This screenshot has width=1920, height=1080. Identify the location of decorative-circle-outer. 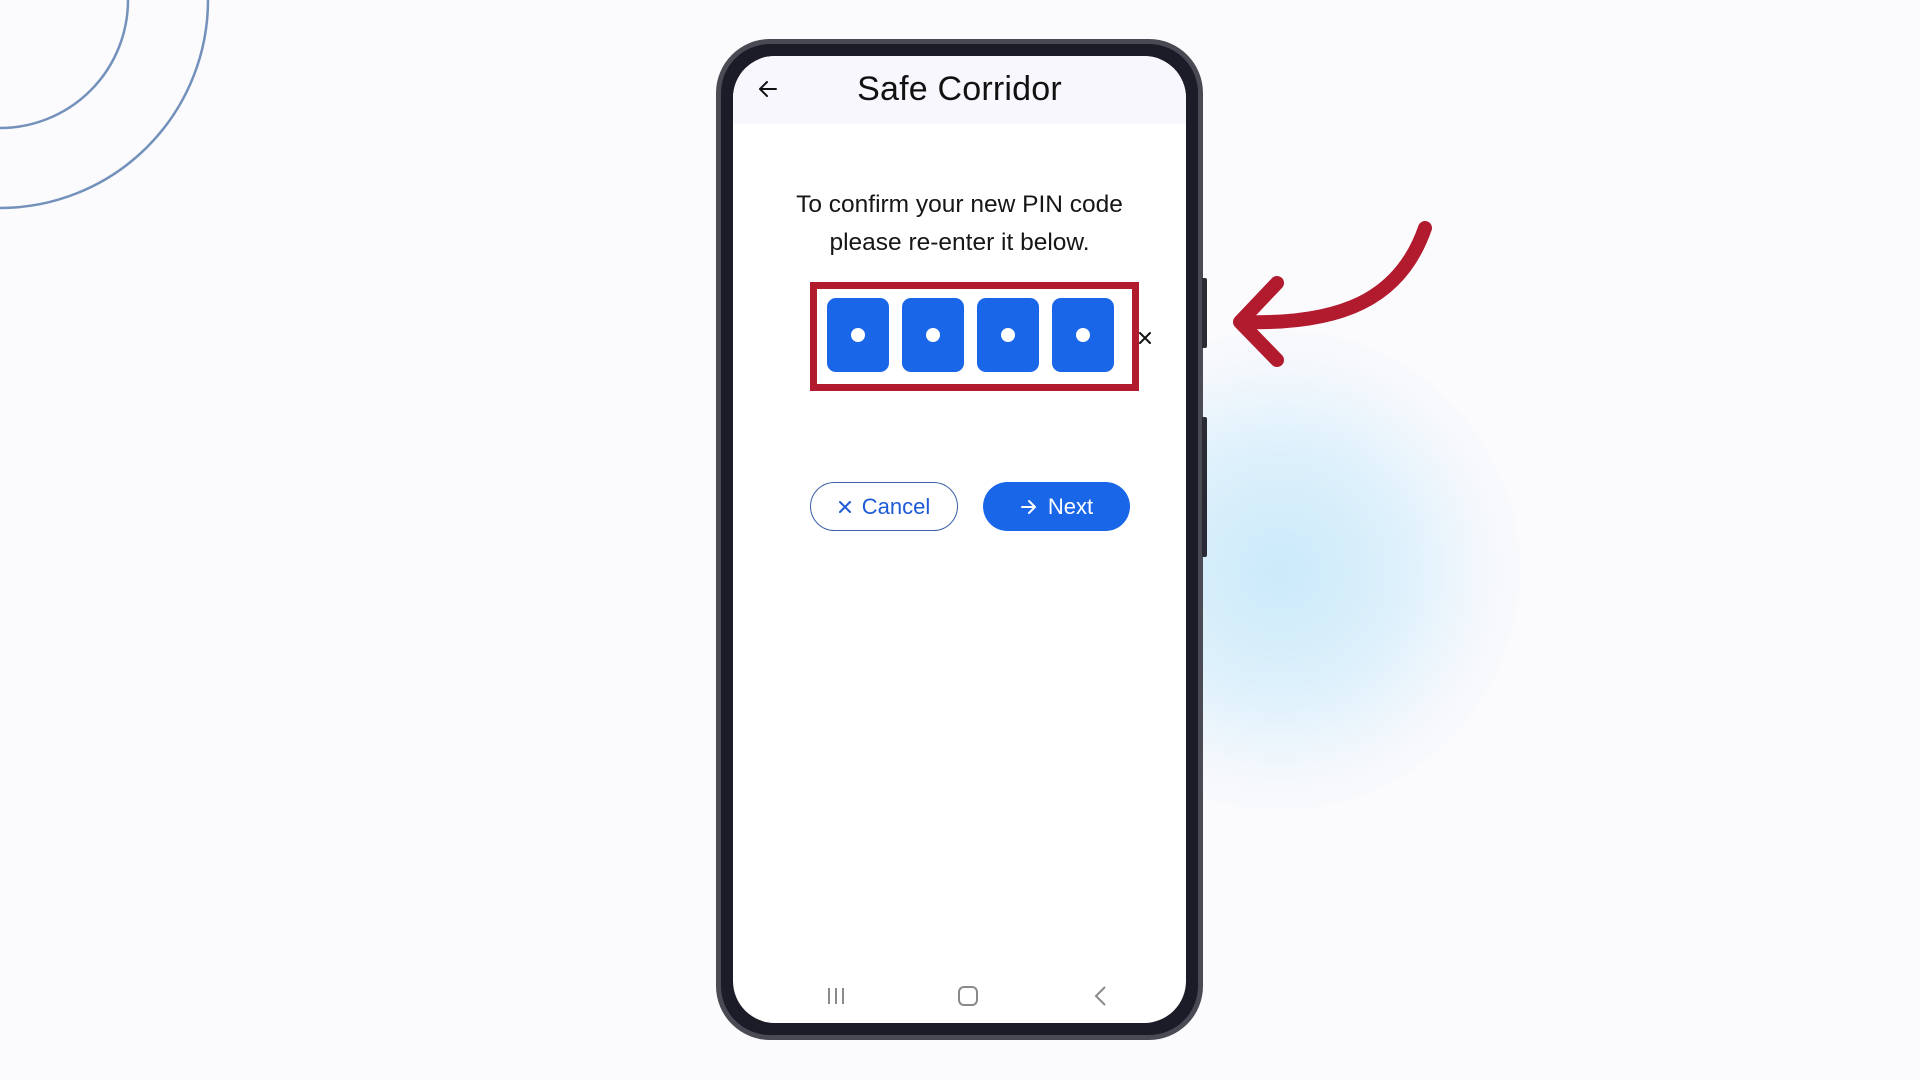
(105, 105).